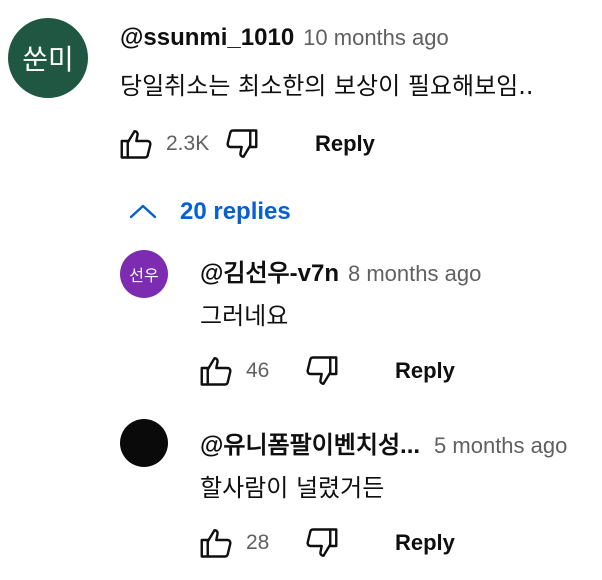  I want to click on reply-header: @유니폼팔이벤치성... 5 months ago, so click(383, 442).